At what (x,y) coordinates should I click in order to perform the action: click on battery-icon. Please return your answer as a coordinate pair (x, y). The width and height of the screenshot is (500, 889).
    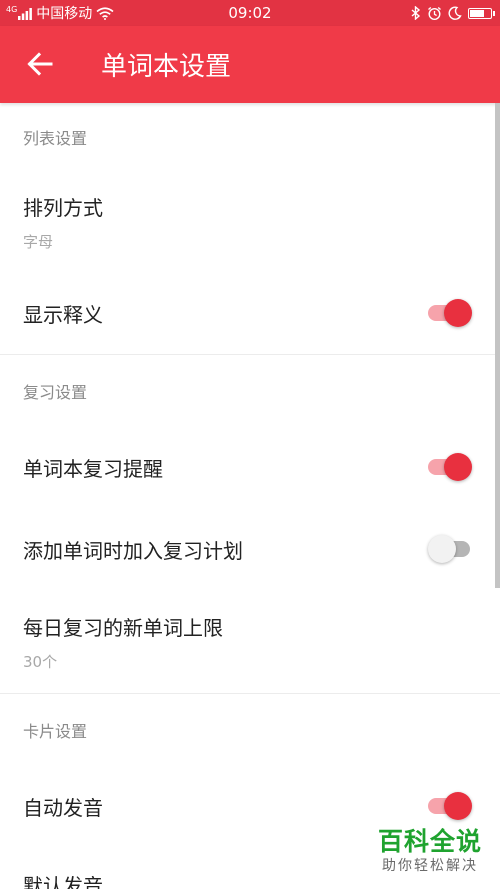
    Looking at the image, I should click on (481, 13).